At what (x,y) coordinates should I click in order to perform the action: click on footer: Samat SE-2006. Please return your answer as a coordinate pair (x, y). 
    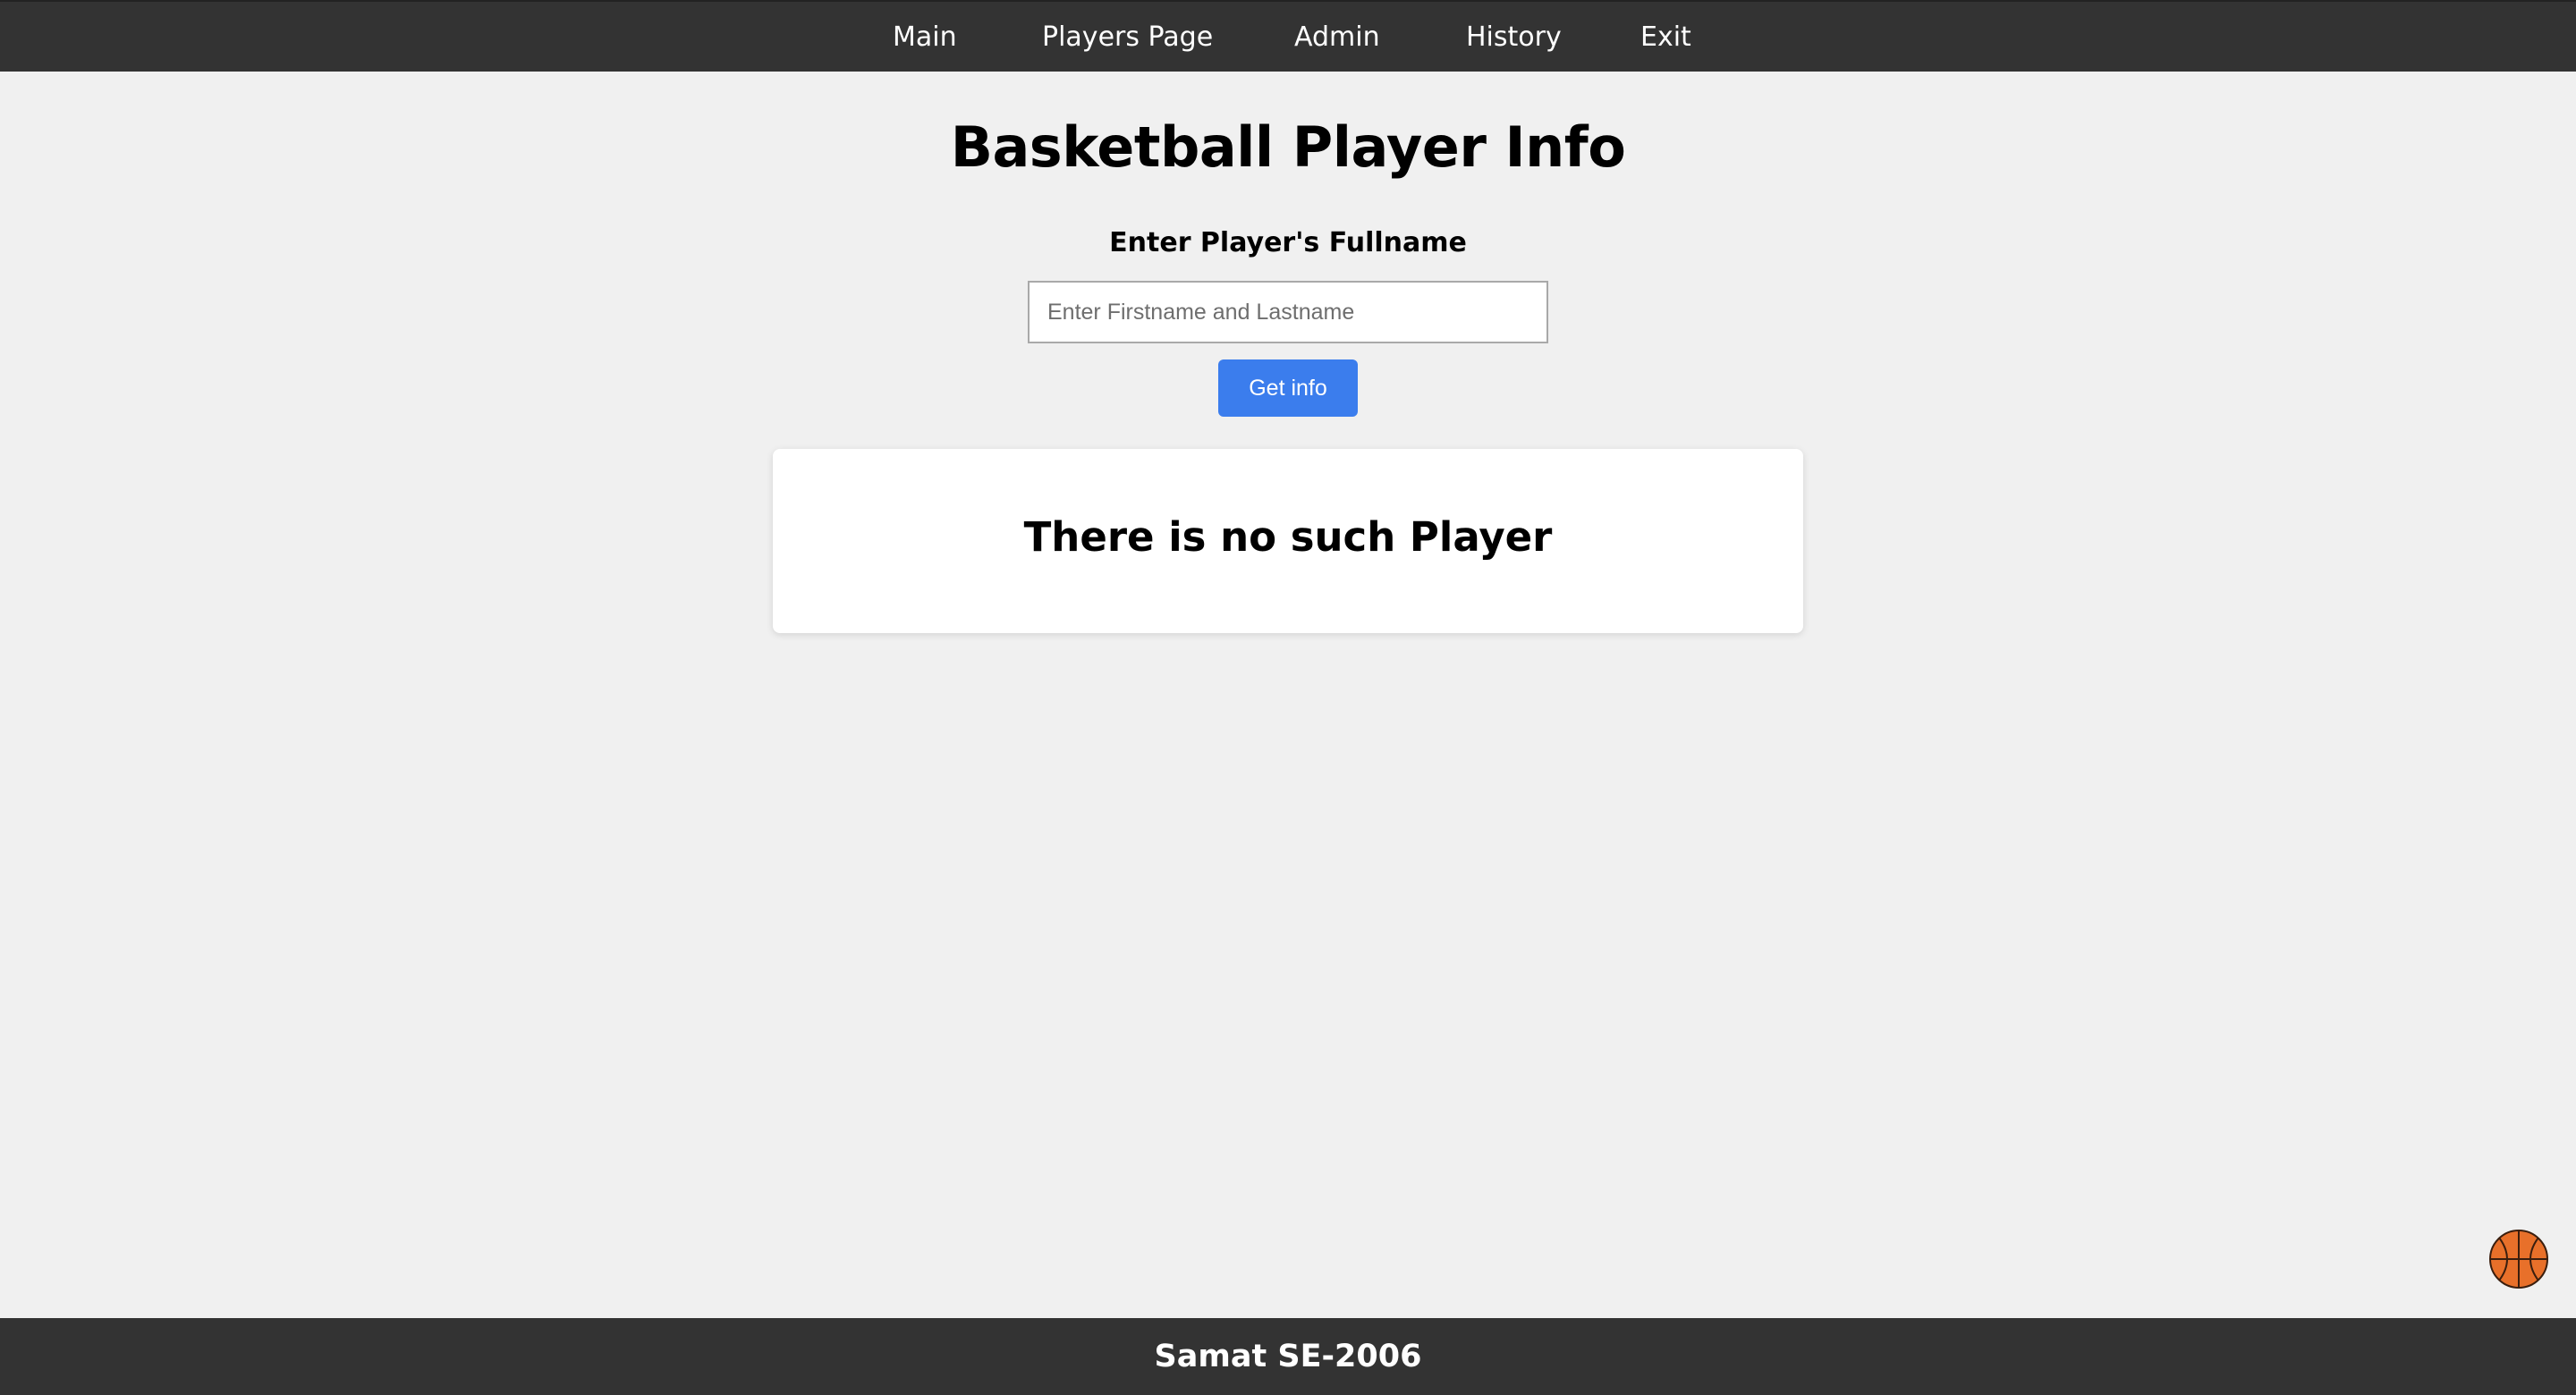
    Looking at the image, I should click on (1288, 1356).